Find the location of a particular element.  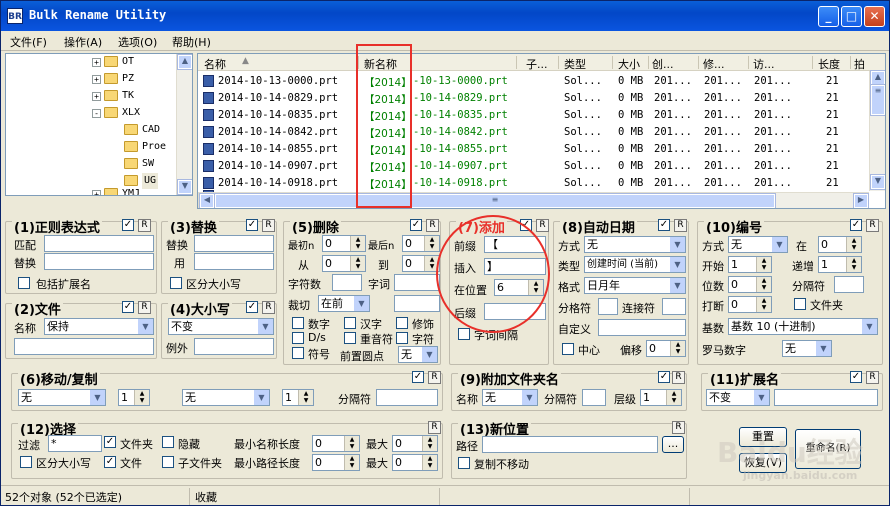

file-name-input is located at coordinates (84, 346).